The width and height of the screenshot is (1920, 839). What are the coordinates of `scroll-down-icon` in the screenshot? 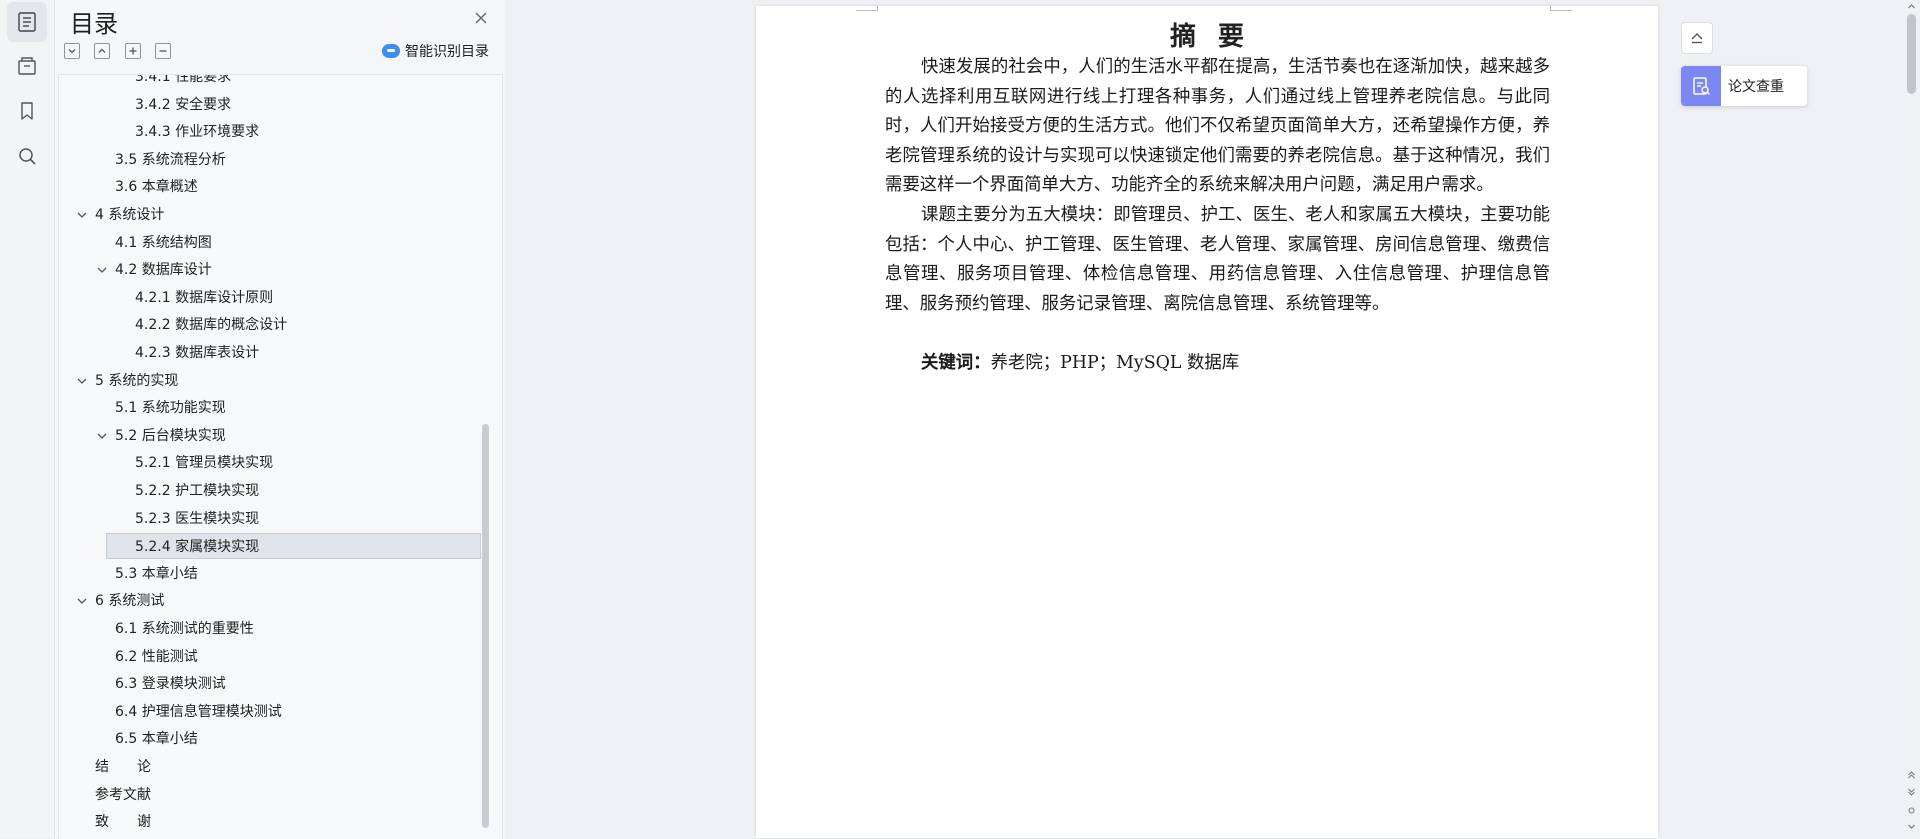 It's located at (1911, 826).